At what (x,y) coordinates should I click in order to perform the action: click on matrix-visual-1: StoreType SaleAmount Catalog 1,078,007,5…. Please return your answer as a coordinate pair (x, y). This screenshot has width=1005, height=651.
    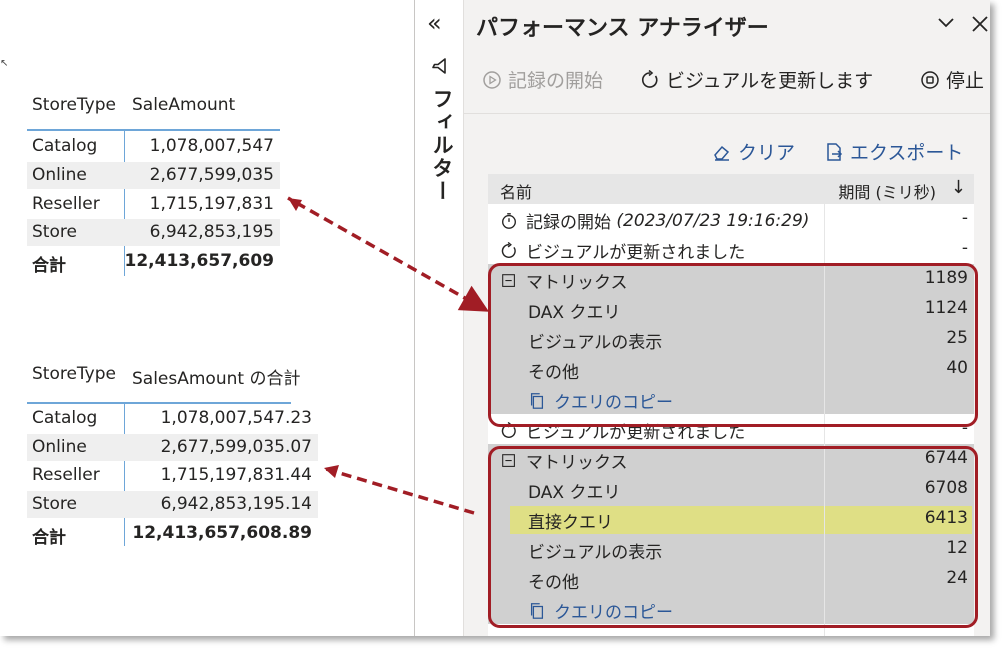
    Looking at the image, I should click on (153, 187).